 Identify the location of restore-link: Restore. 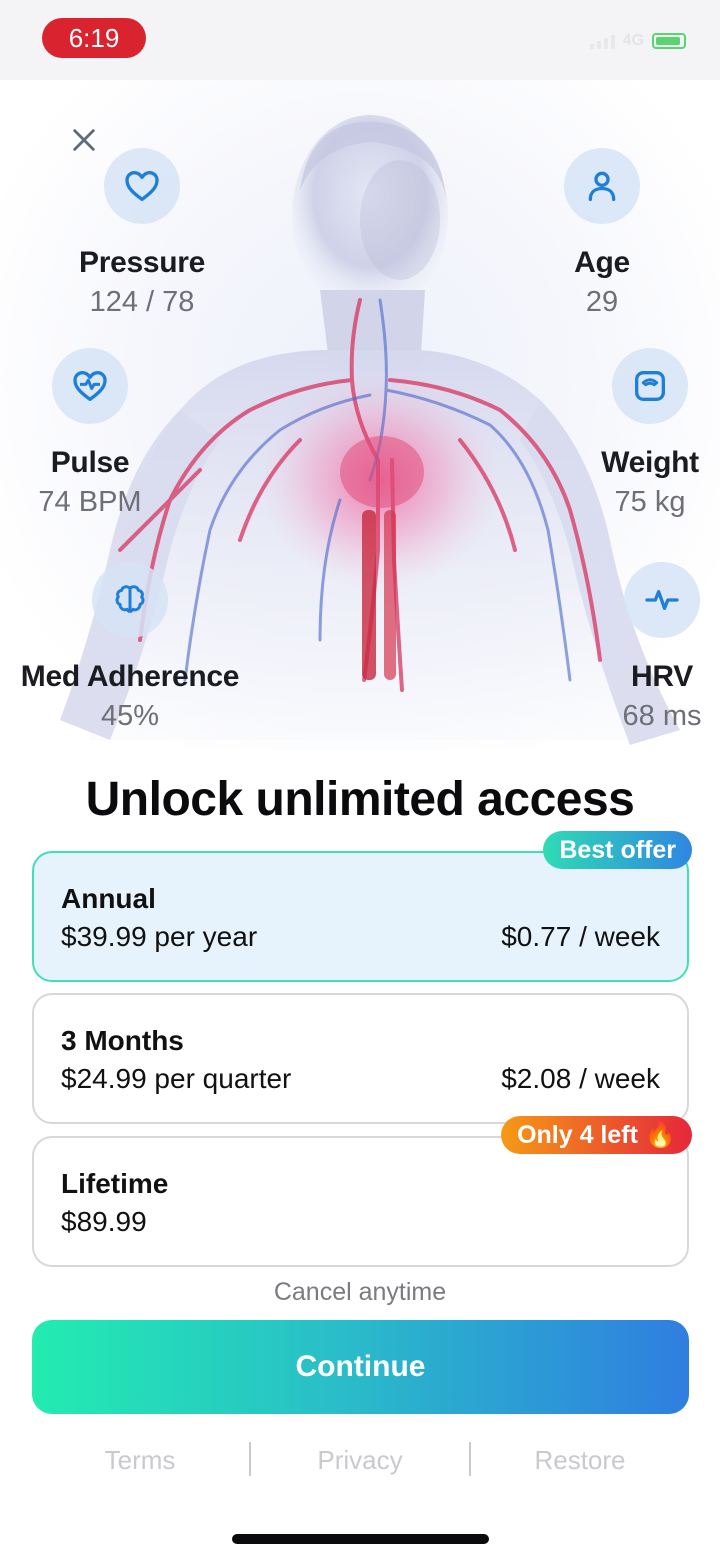
(580, 1460).